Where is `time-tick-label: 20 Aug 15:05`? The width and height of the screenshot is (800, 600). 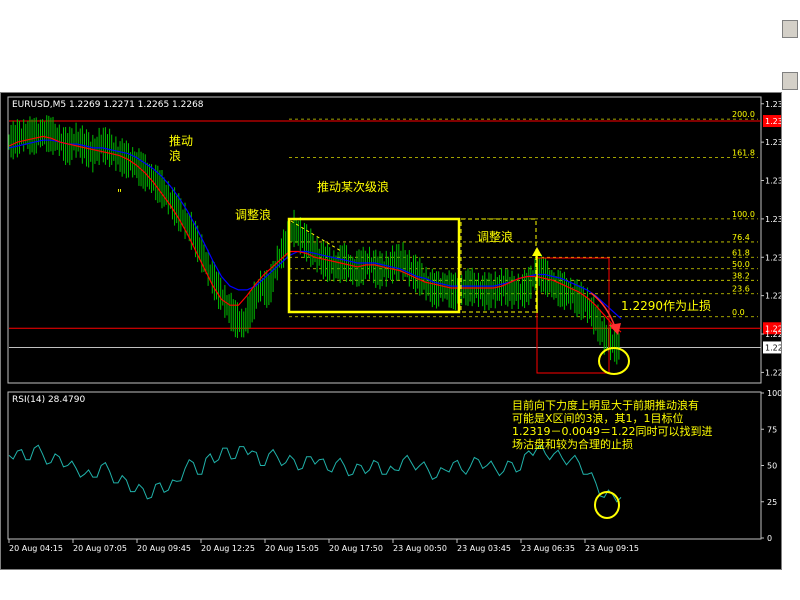
time-tick-label: 20 Aug 15:05 is located at coordinates (292, 548).